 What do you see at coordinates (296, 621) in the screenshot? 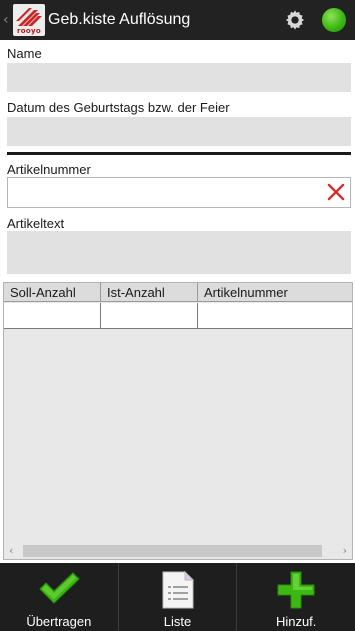
I see `add-label: Hinzuf.` at bounding box center [296, 621].